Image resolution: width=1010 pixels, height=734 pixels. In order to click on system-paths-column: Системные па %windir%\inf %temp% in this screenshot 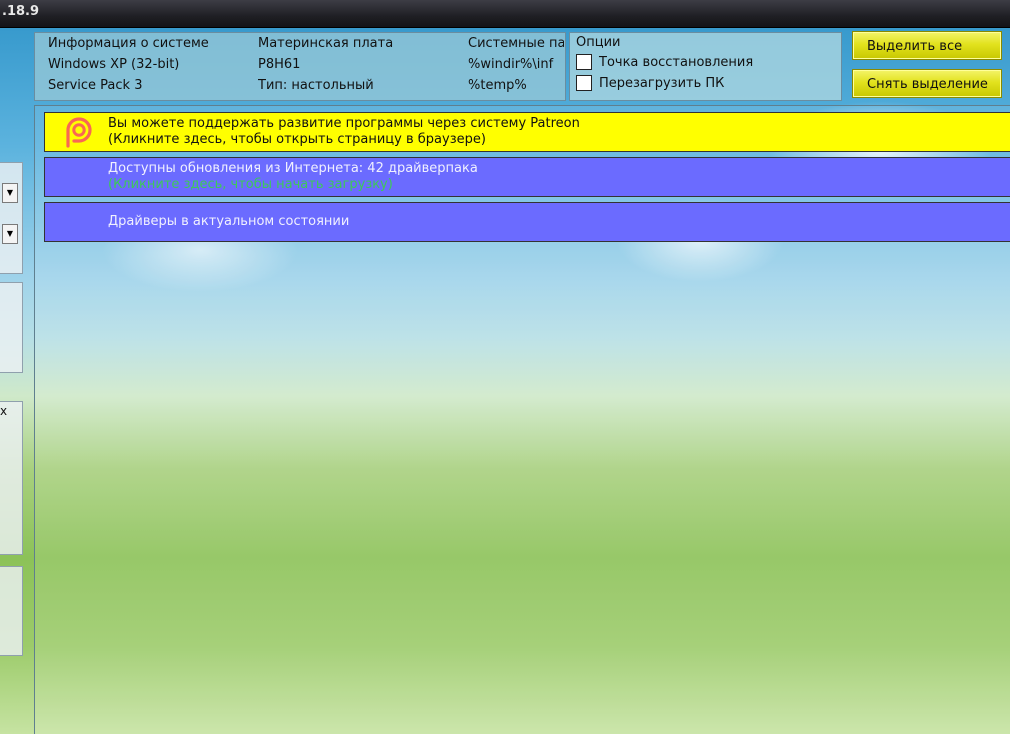, I will do `click(516, 64)`.